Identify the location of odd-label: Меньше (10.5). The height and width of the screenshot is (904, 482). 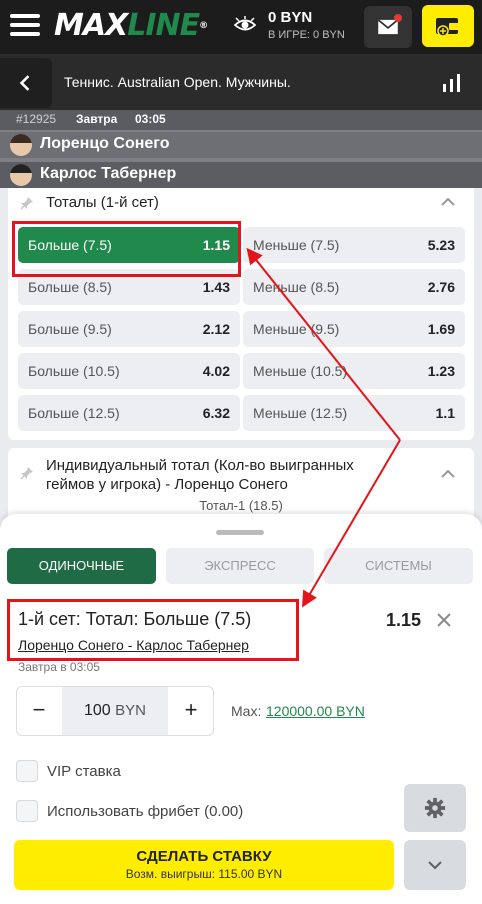
(300, 371).